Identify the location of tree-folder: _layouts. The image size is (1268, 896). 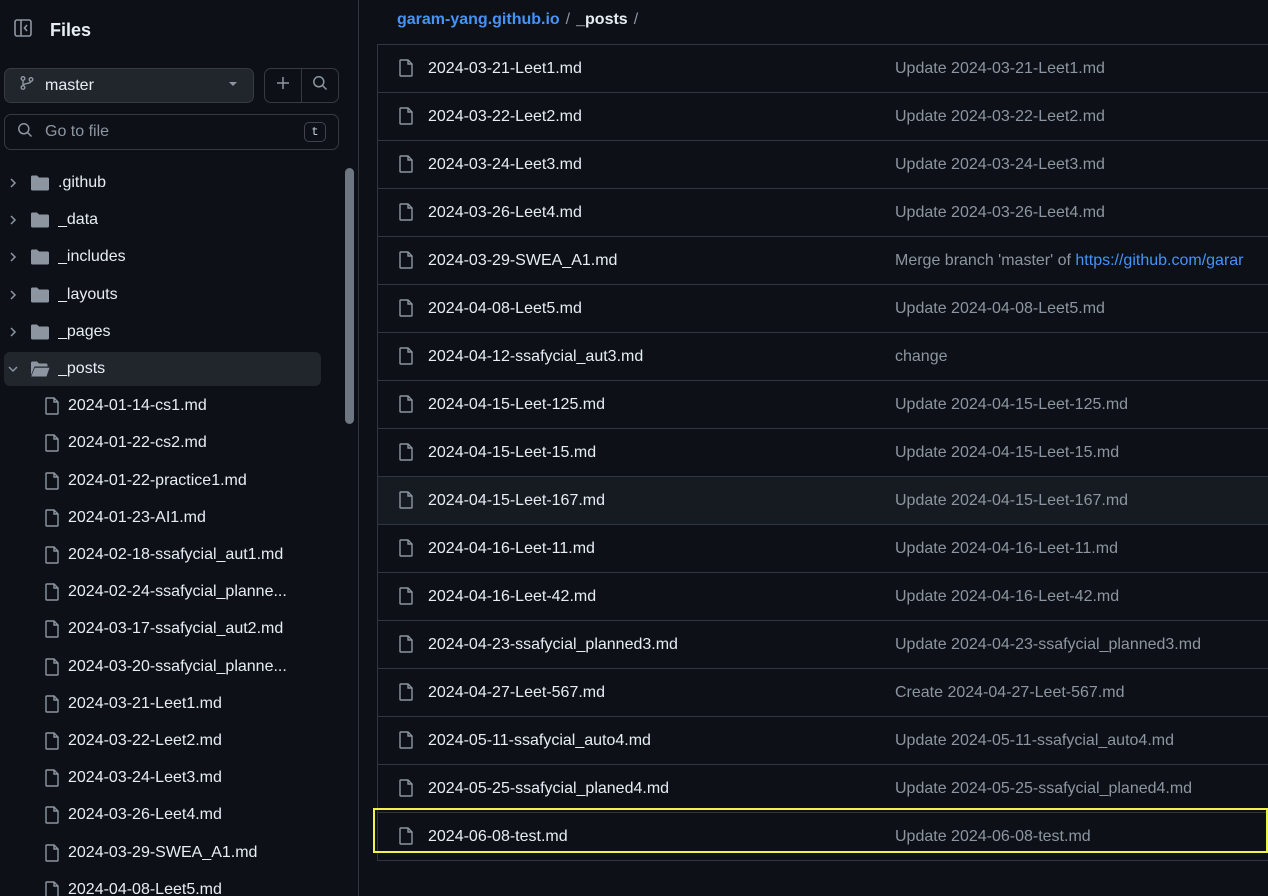
(162, 295).